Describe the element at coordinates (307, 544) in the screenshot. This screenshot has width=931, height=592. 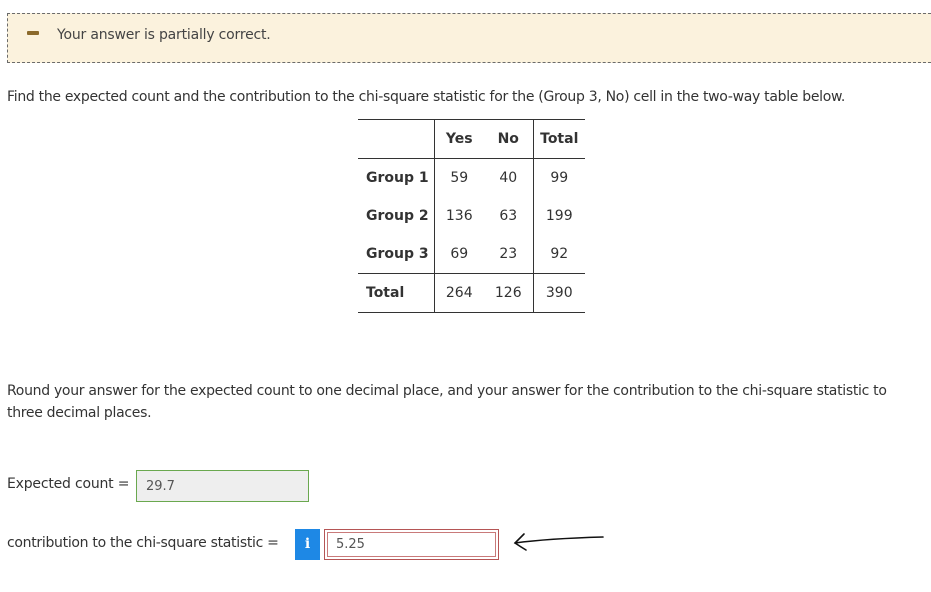
I see `info-icon: i` at that location.